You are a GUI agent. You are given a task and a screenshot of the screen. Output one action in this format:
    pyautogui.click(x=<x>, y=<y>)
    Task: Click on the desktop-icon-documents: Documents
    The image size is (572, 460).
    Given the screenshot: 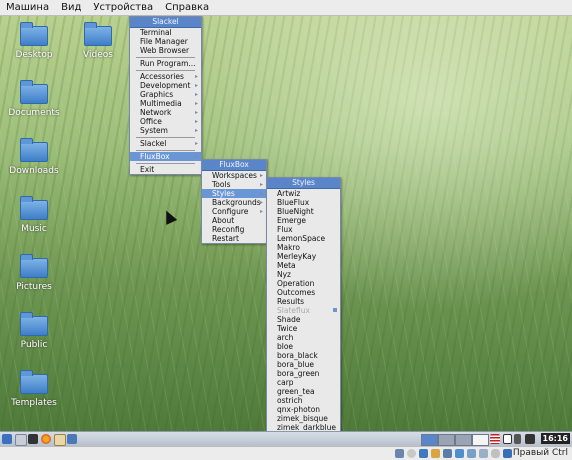 What is the action you would take?
    pyautogui.click(x=34, y=99)
    